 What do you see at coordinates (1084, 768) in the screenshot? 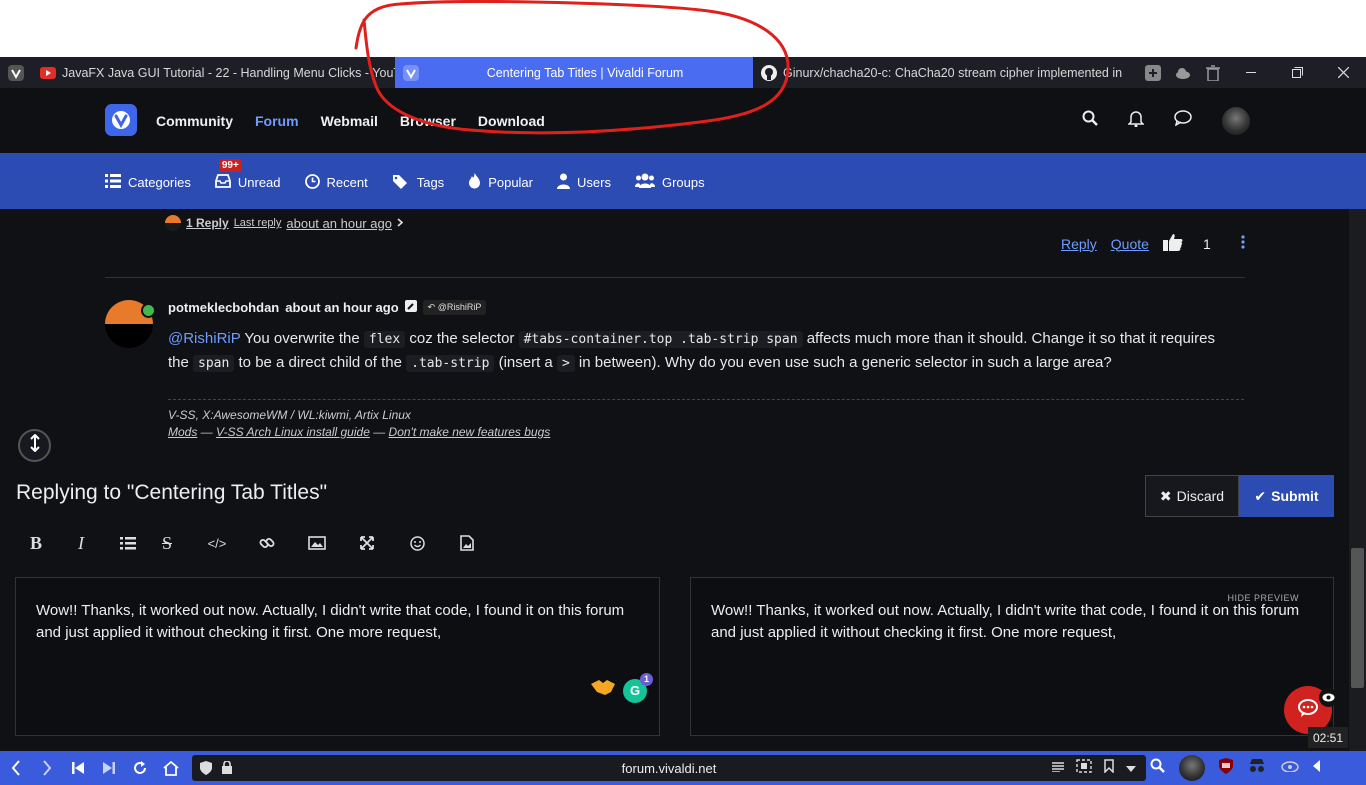
I see `qr-code-icon` at bounding box center [1084, 768].